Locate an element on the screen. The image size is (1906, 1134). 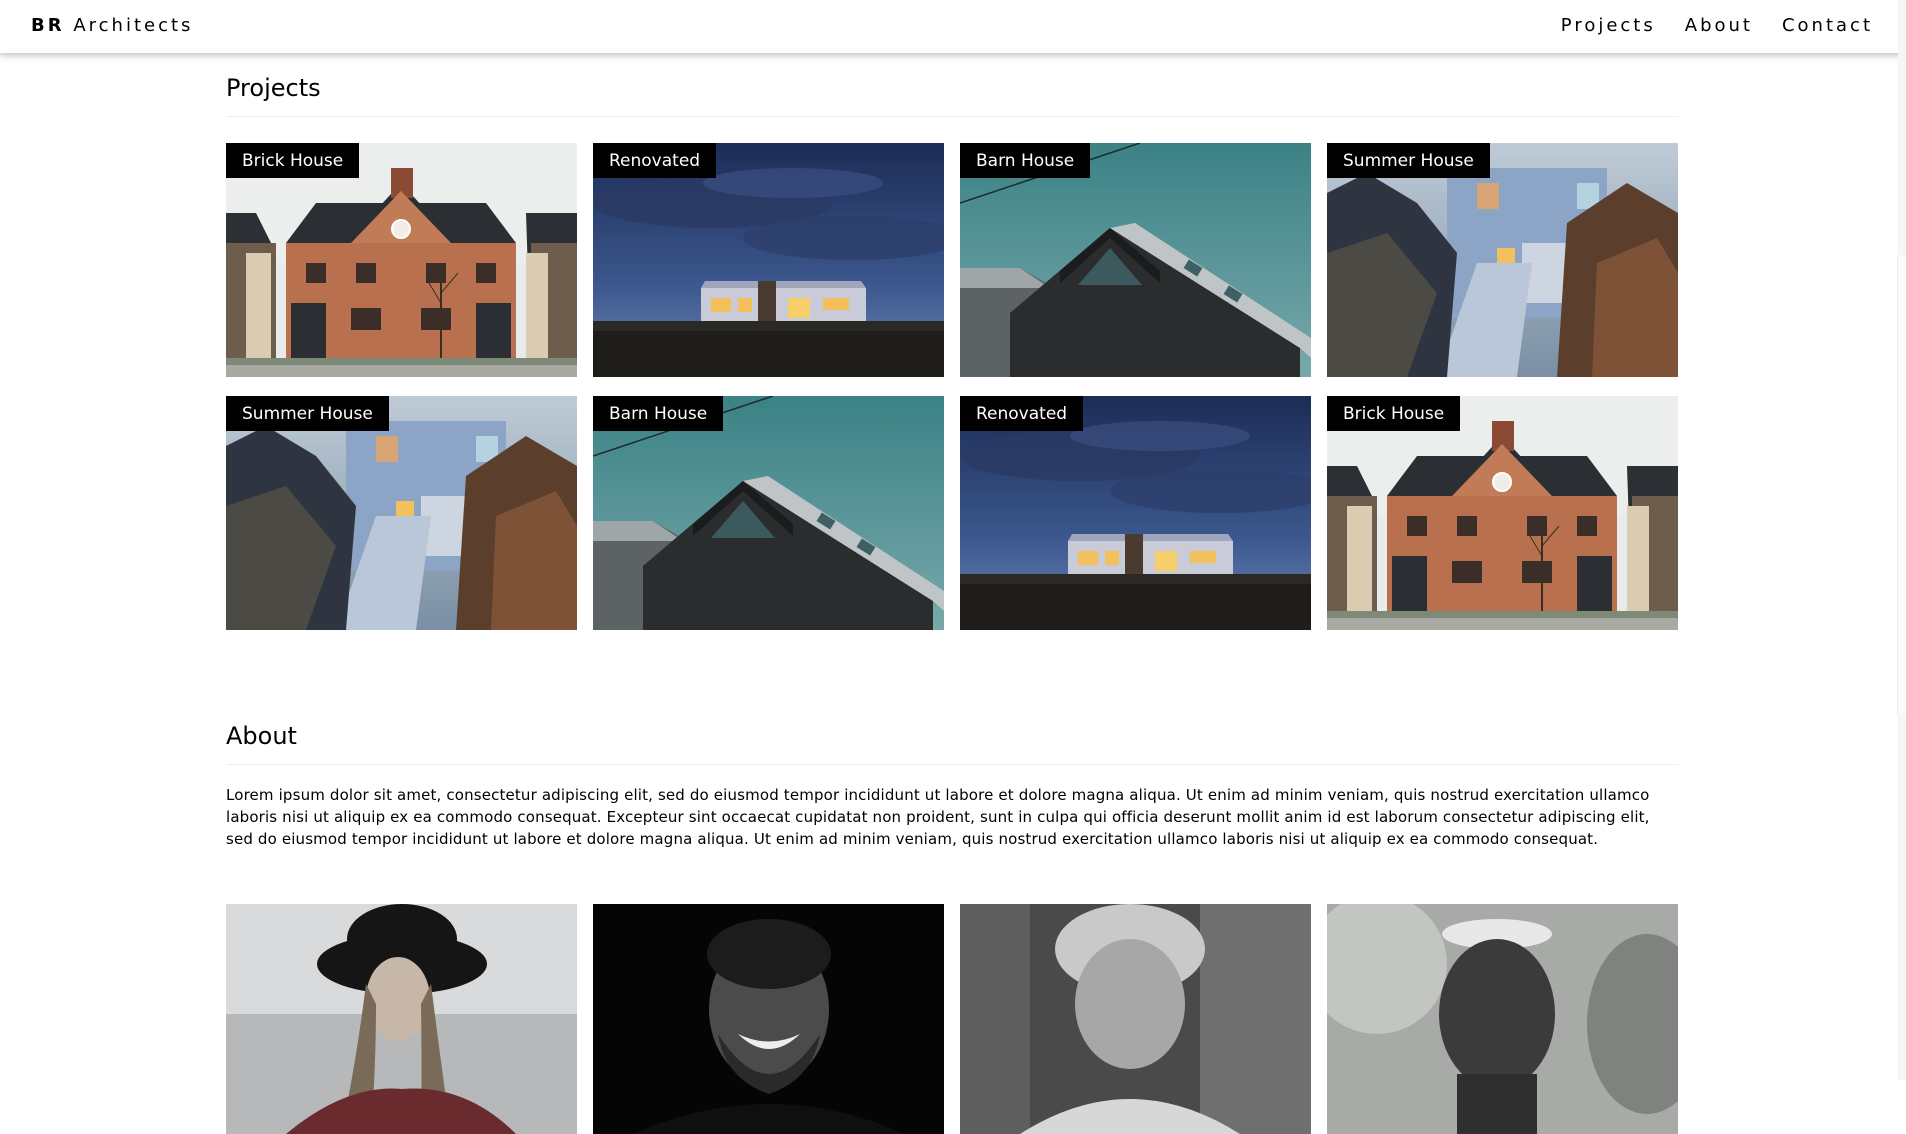
scrollbar-thumb is located at coordinates (1901, 485).